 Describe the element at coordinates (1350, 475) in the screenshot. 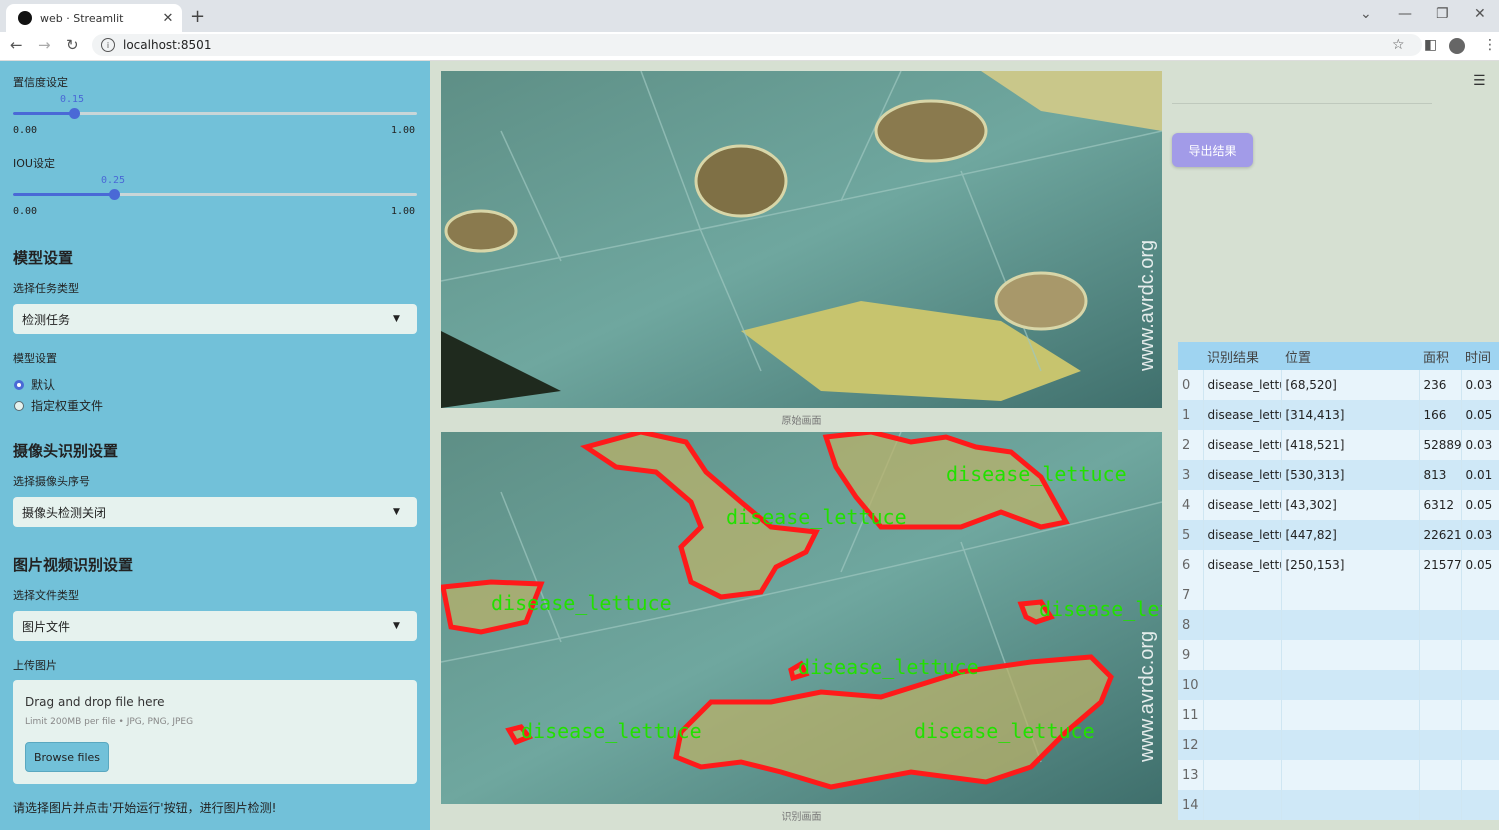

I see `cell-position: [530,313]` at that location.